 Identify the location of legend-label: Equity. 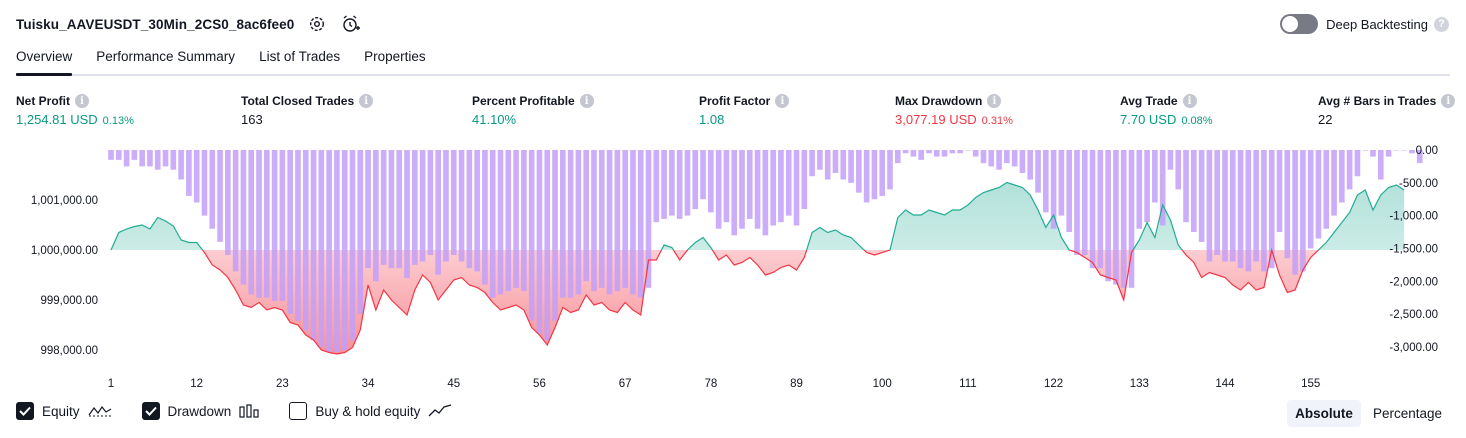
(61, 411).